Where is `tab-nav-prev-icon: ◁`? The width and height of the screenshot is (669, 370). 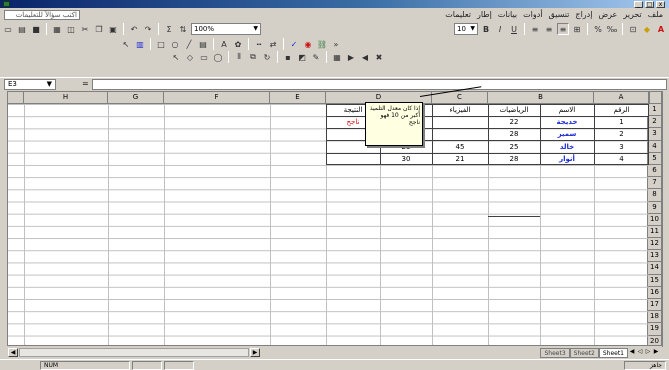 tab-nav-prev-icon: ◁ is located at coordinates (640, 352).